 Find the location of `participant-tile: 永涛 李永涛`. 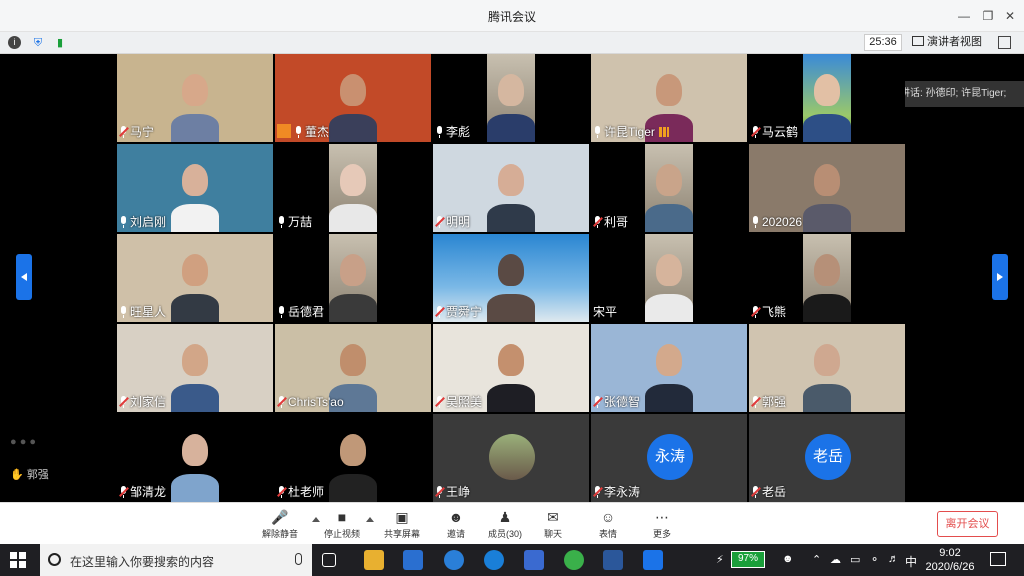

participant-tile: 永涛 李永涛 is located at coordinates (669, 458).